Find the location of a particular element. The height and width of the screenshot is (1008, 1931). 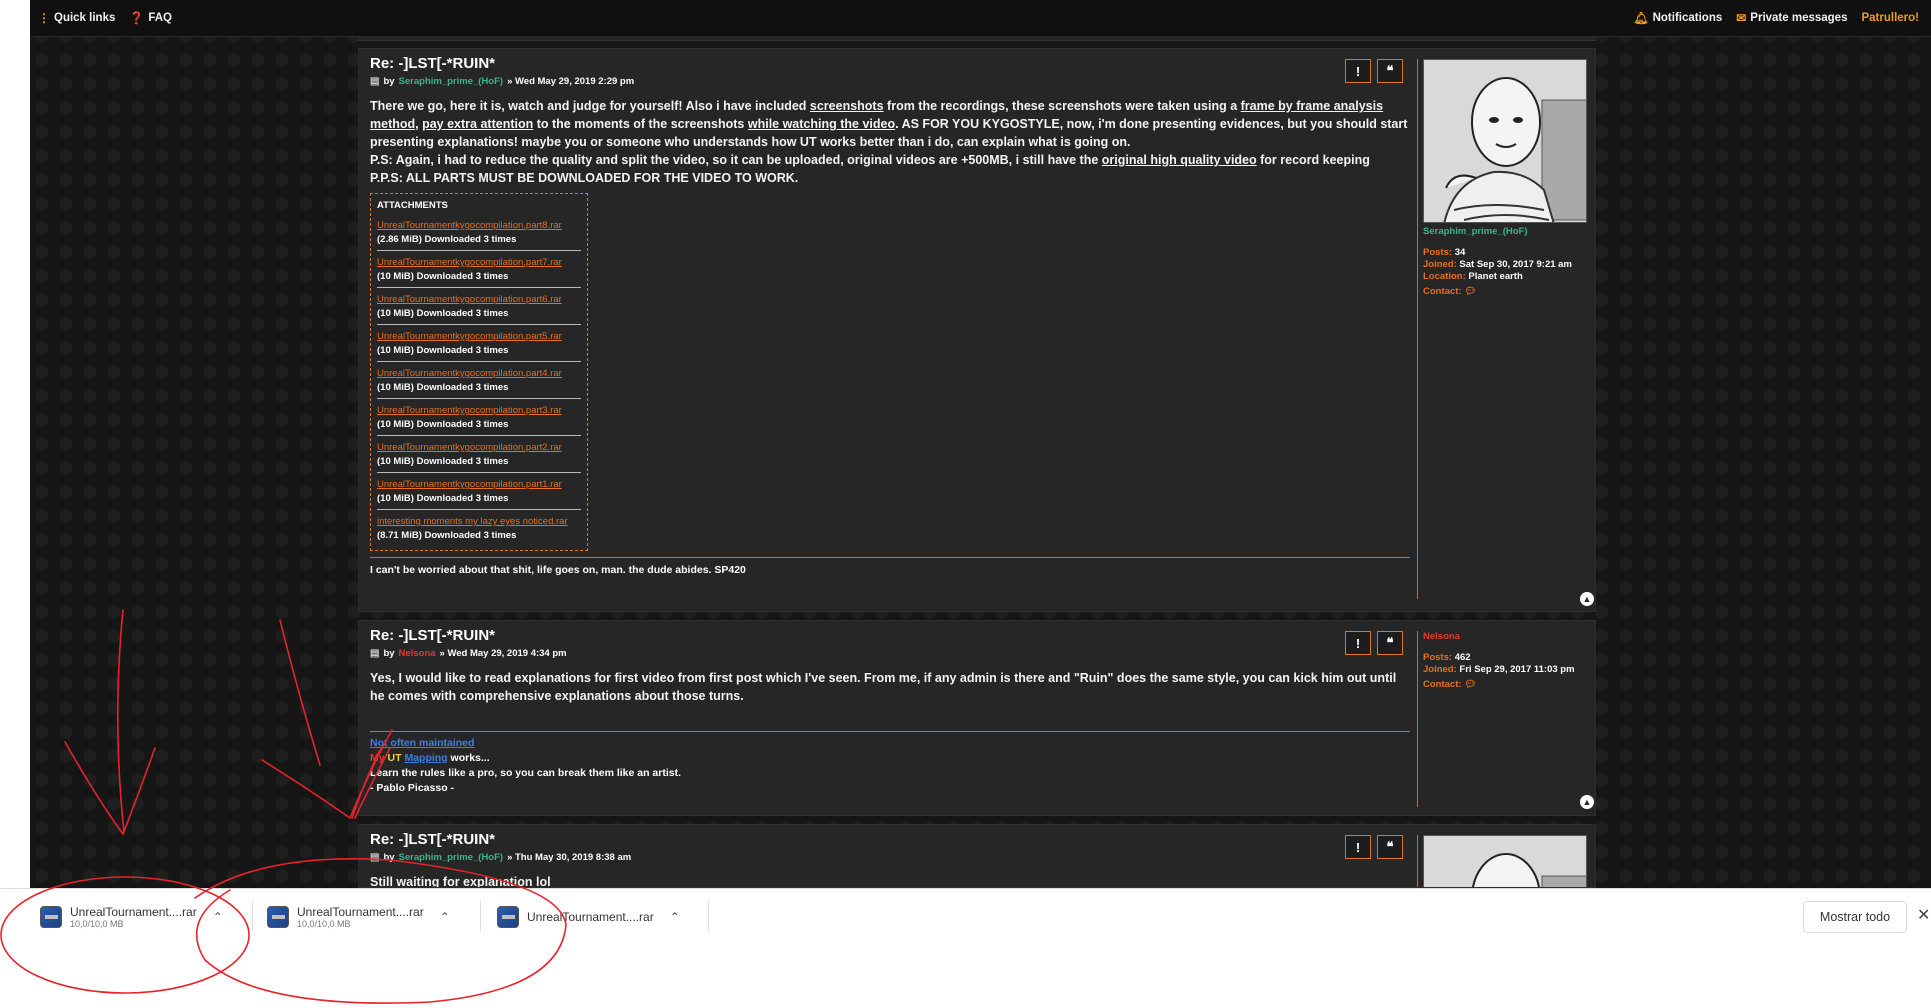

profile-username: Nelsona is located at coordinates (1499, 636).